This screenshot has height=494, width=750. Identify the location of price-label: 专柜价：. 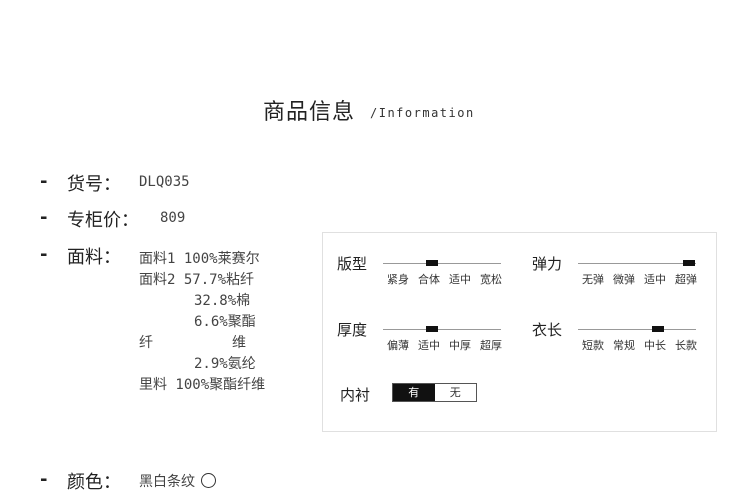
(103, 220).